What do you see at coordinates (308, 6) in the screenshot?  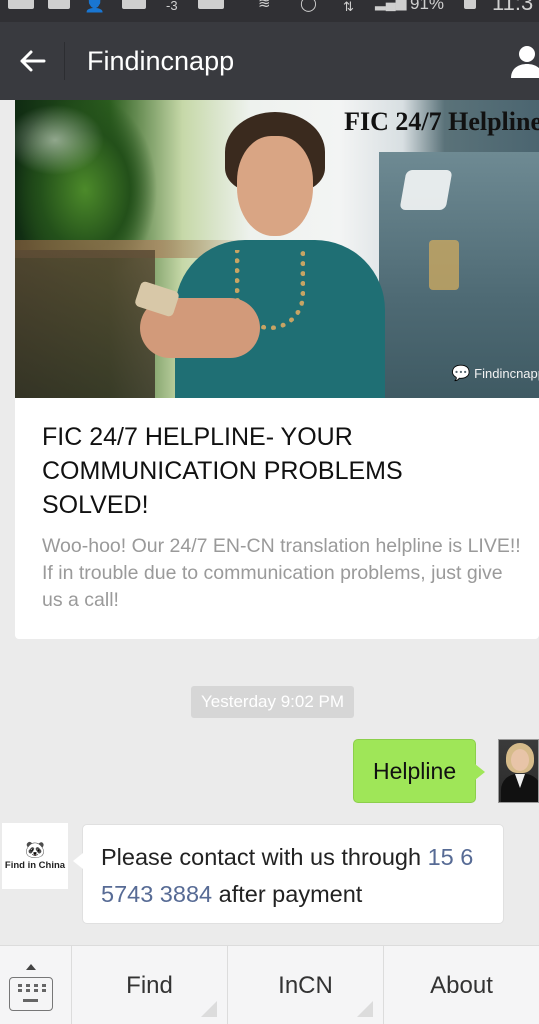 I see `alarm-icon: ◯` at bounding box center [308, 6].